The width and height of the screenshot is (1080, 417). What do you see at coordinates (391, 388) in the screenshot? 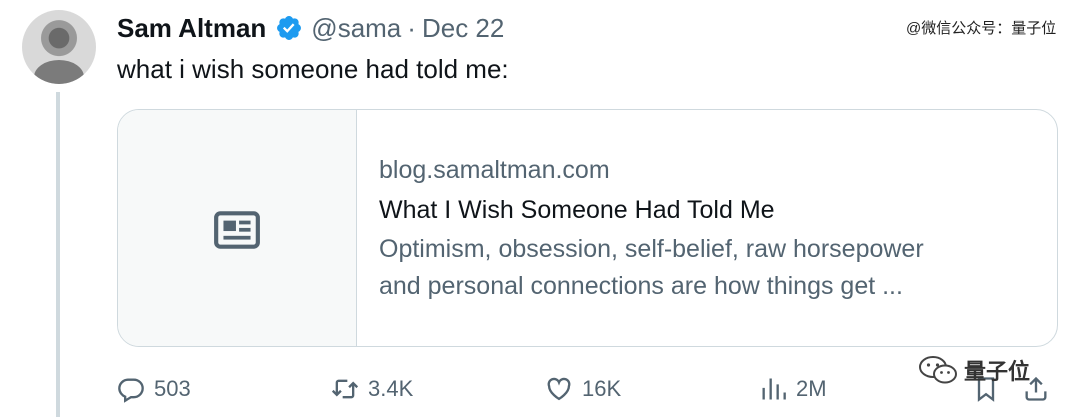
I see `retweet-count: 3.4K` at bounding box center [391, 388].